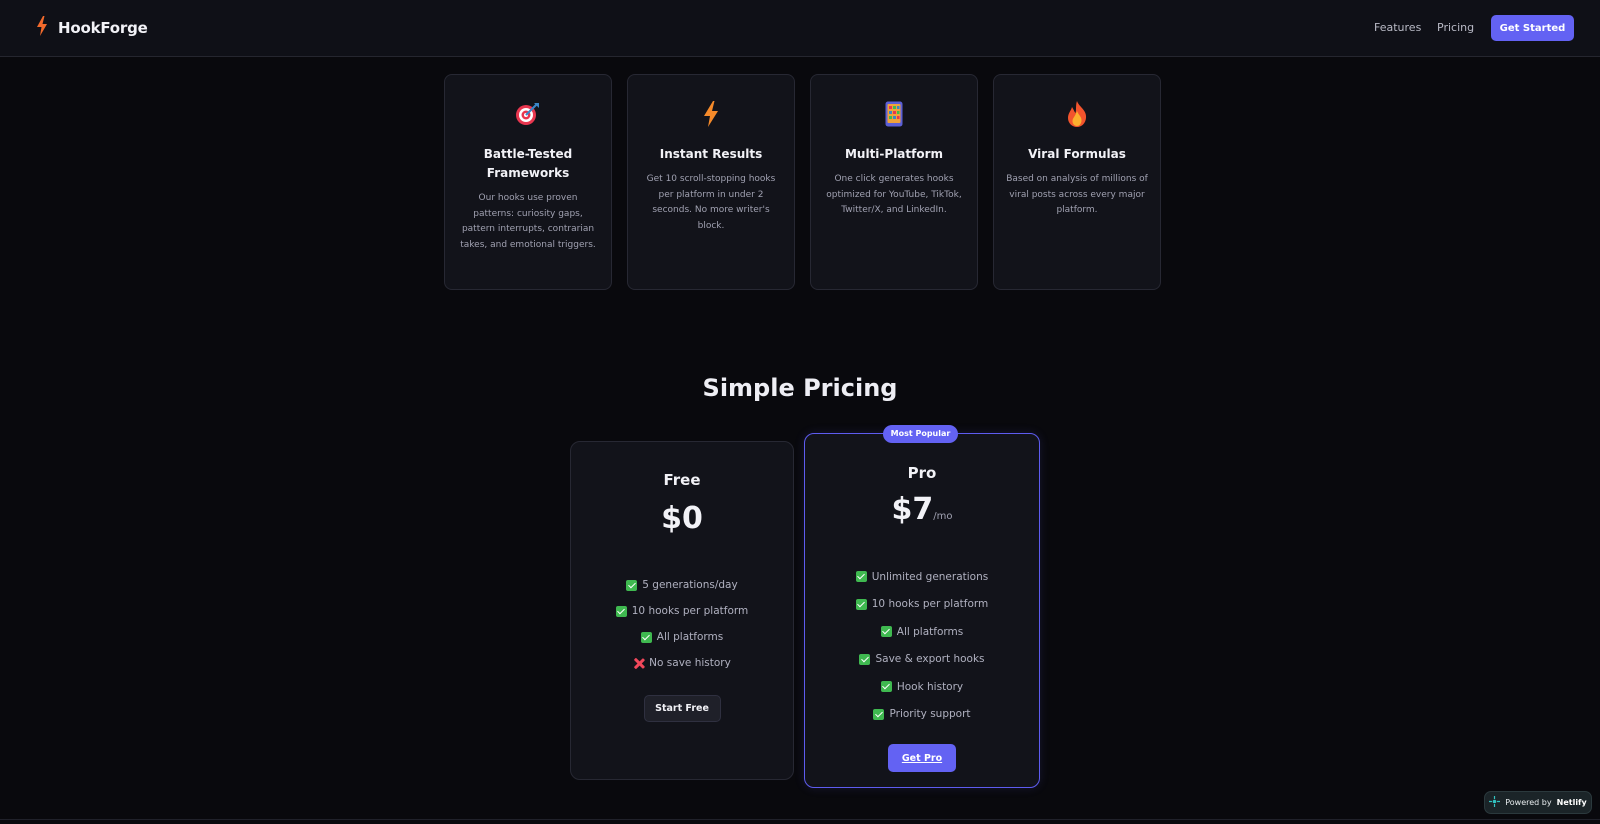 The width and height of the screenshot is (1600, 824). I want to click on mobile-phone-icon, so click(894, 114).